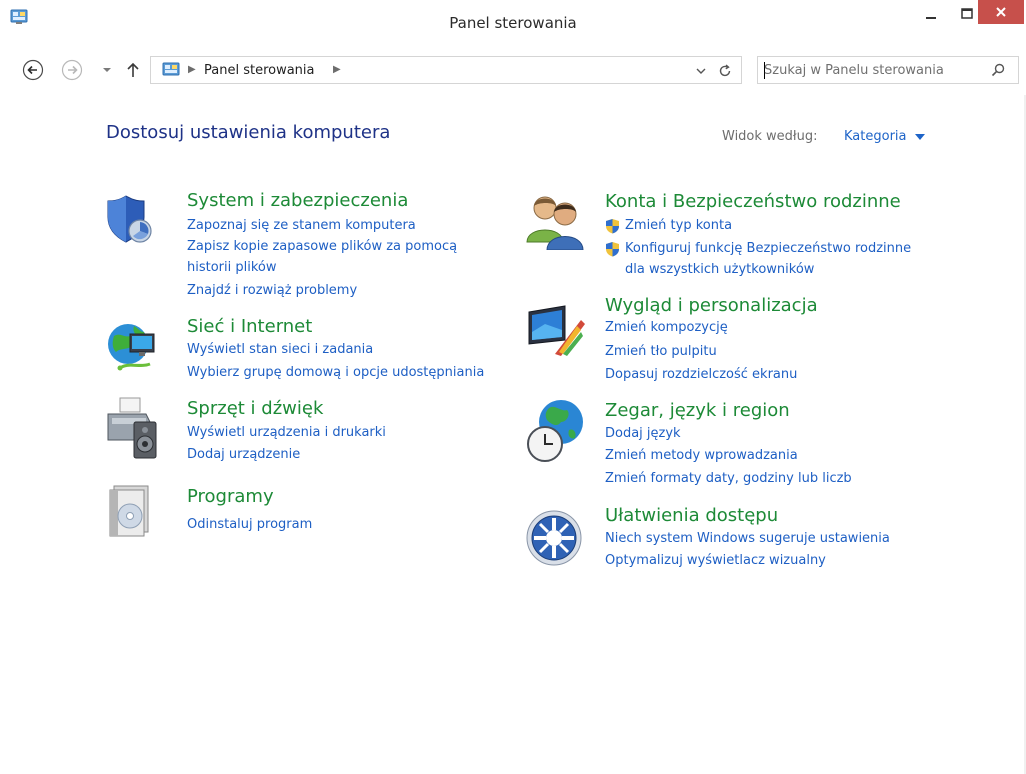 The height and width of the screenshot is (774, 1026). What do you see at coordinates (322, 246) in the screenshot?
I see `link-file-history-backup: Zapisz kopie zapasowe plików za pomocą` at bounding box center [322, 246].